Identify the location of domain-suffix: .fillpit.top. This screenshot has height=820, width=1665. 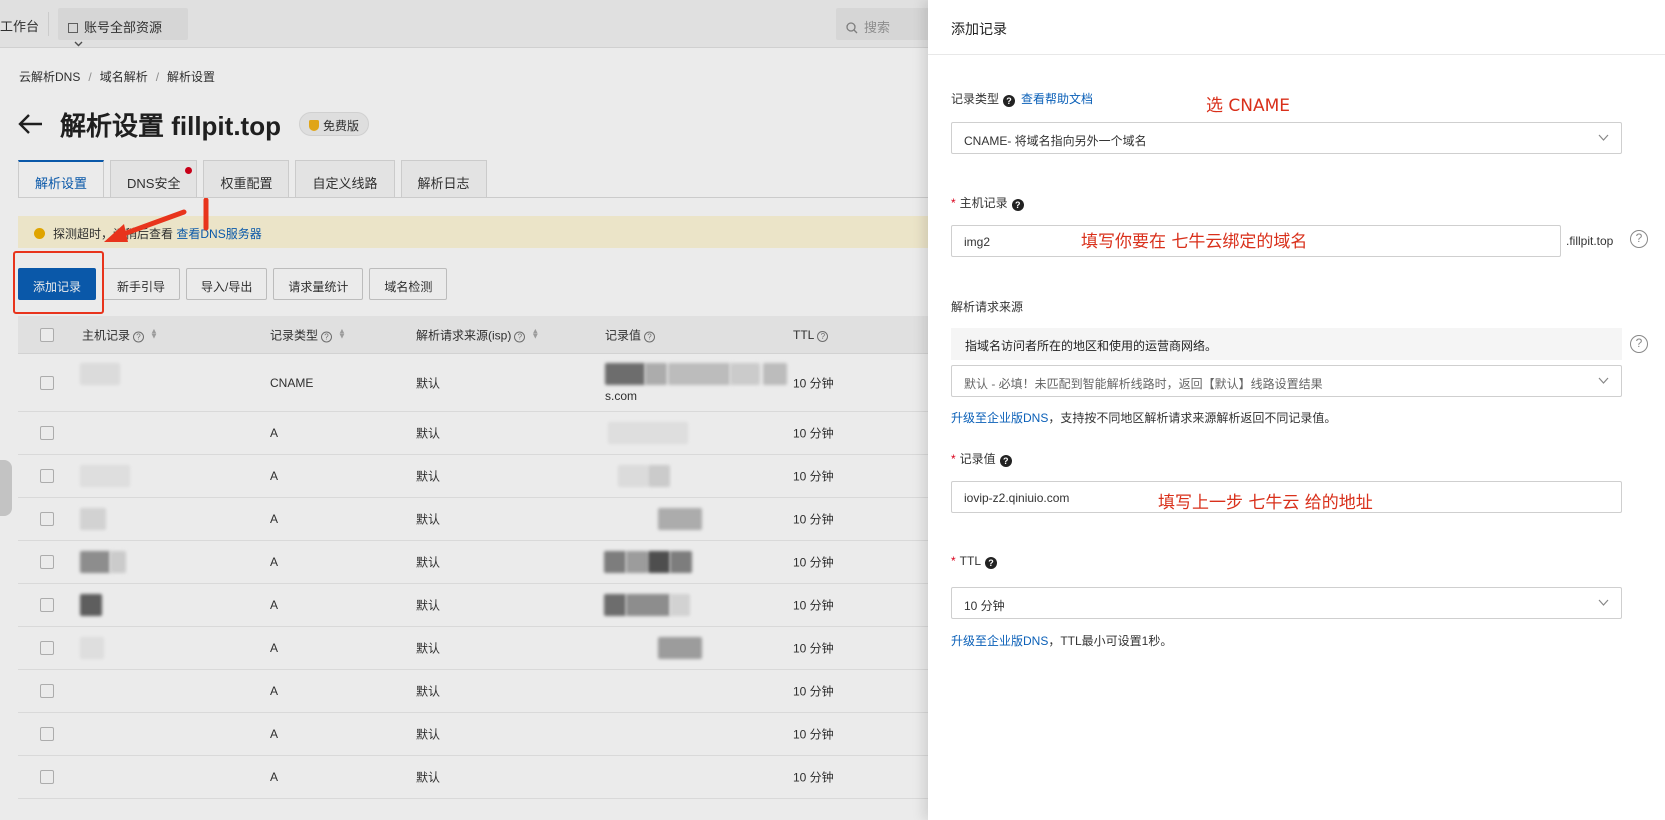
(1590, 241).